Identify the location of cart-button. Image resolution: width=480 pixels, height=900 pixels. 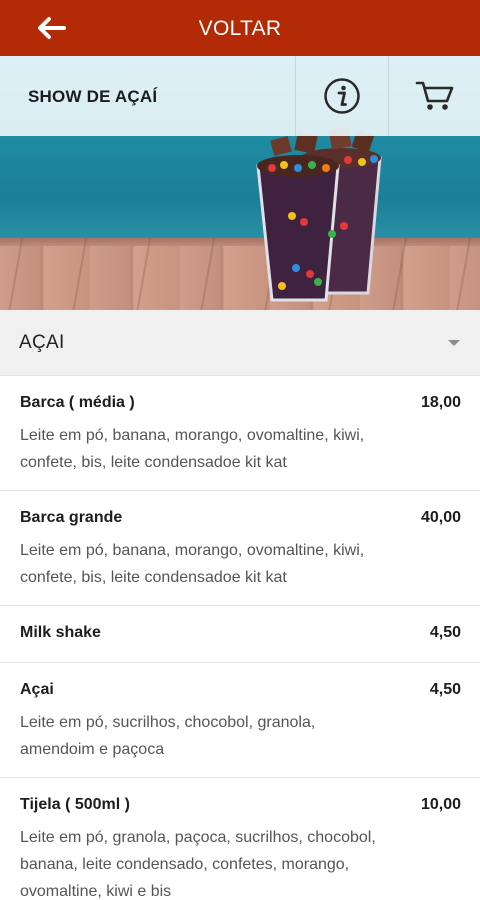
(434, 96).